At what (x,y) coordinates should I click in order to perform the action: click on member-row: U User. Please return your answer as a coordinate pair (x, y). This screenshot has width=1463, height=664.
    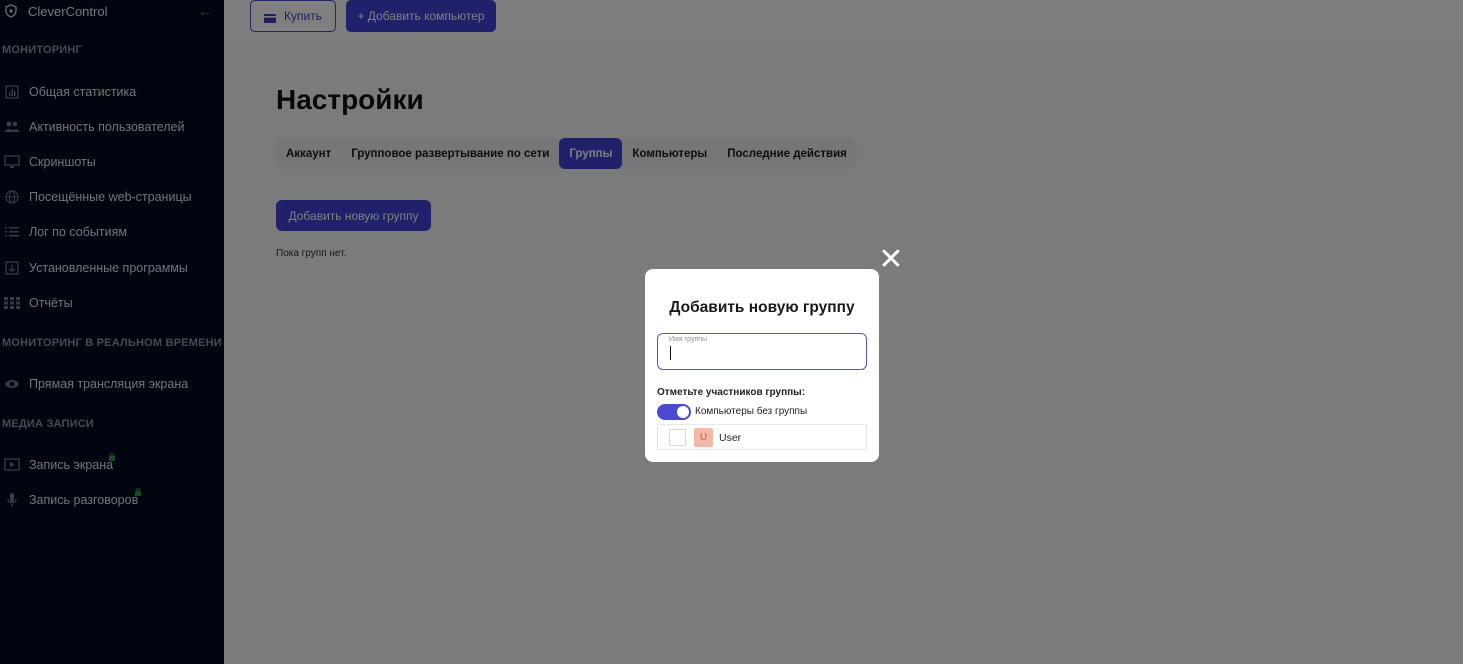
    Looking at the image, I should click on (762, 437).